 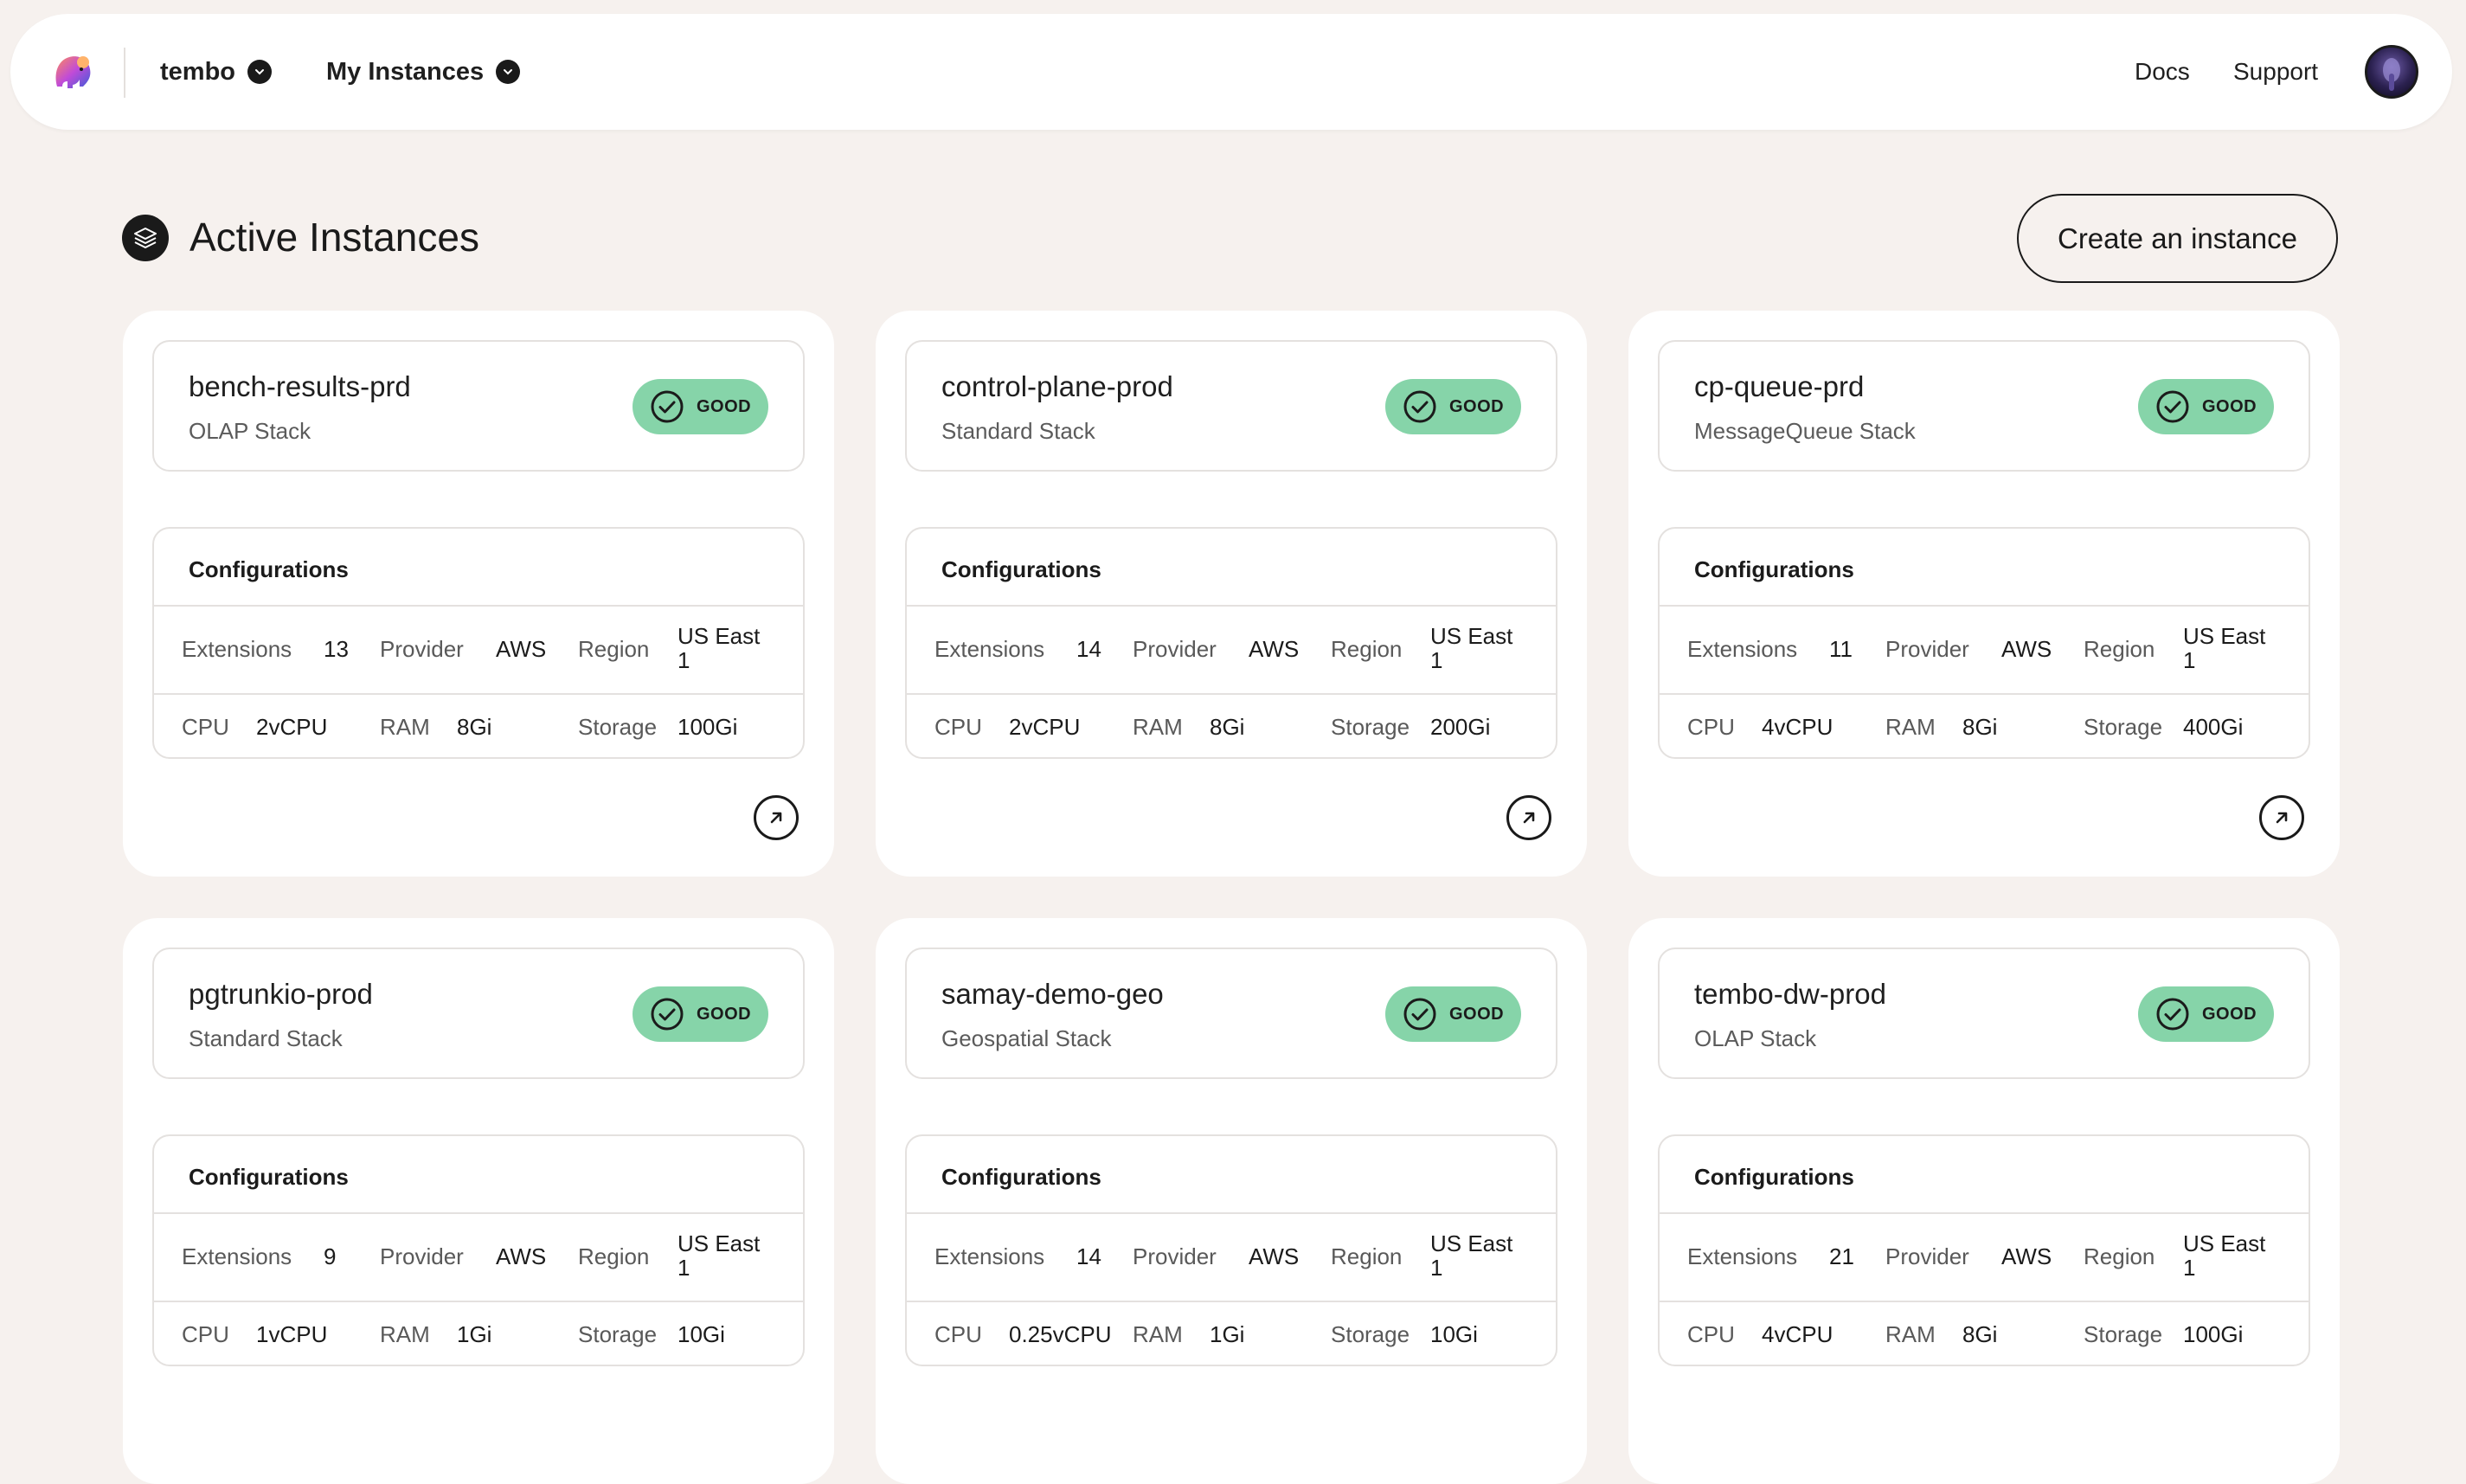 What do you see at coordinates (1231, 72) in the screenshot?
I see `top-navbar: tembo My Instances Docs Support` at bounding box center [1231, 72].